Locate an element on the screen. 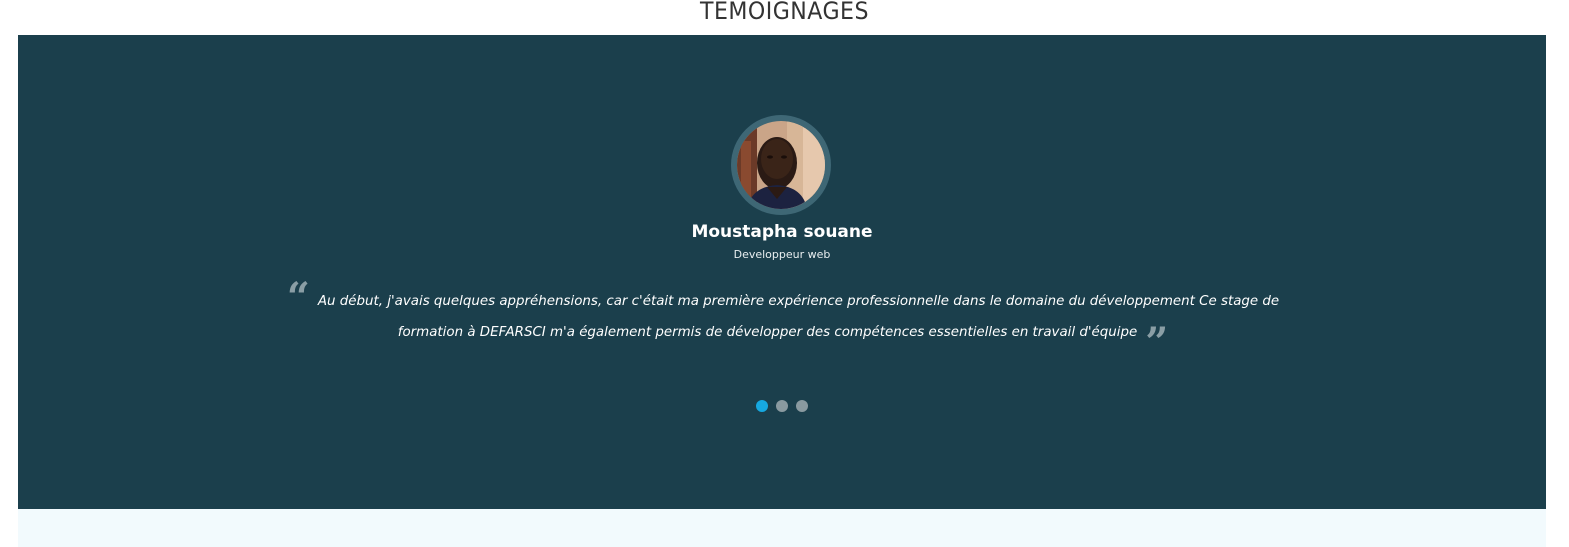  person-name: Moustapha souane is located at coordinates (782, 232).